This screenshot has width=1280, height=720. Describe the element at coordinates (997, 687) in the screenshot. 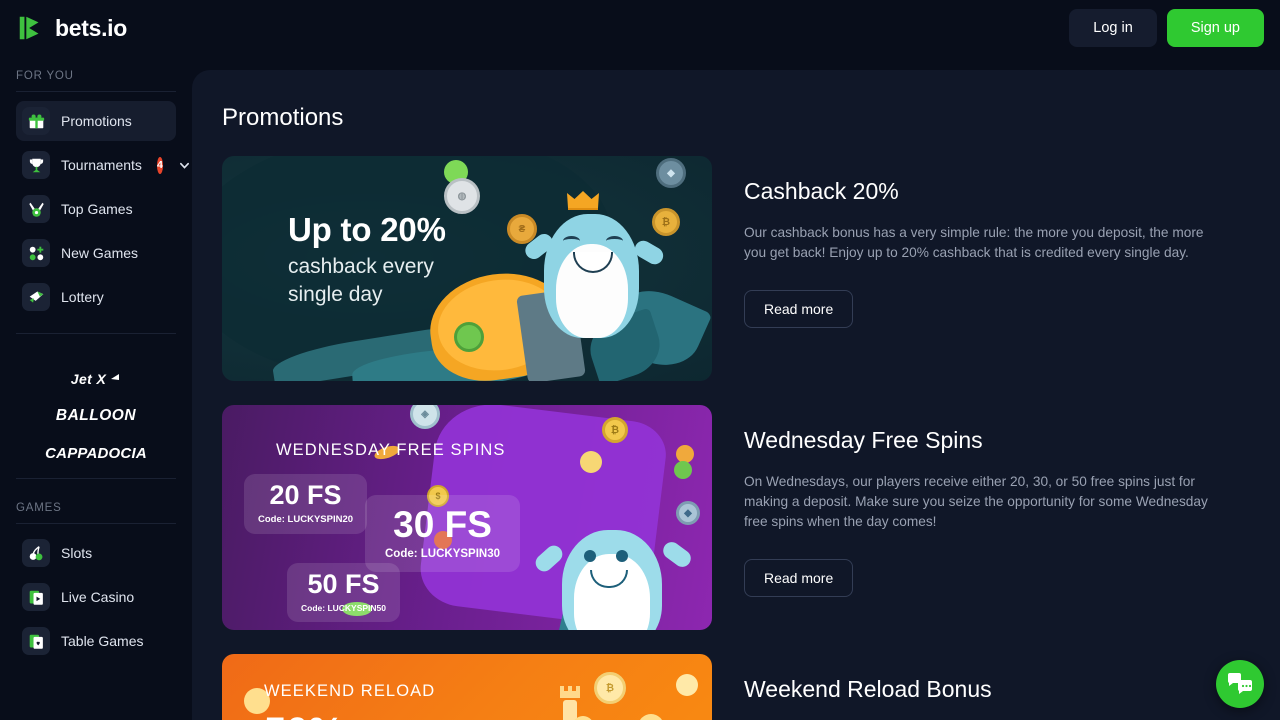

I see `promotion-info: Weekend Reload Bonus` at that location.